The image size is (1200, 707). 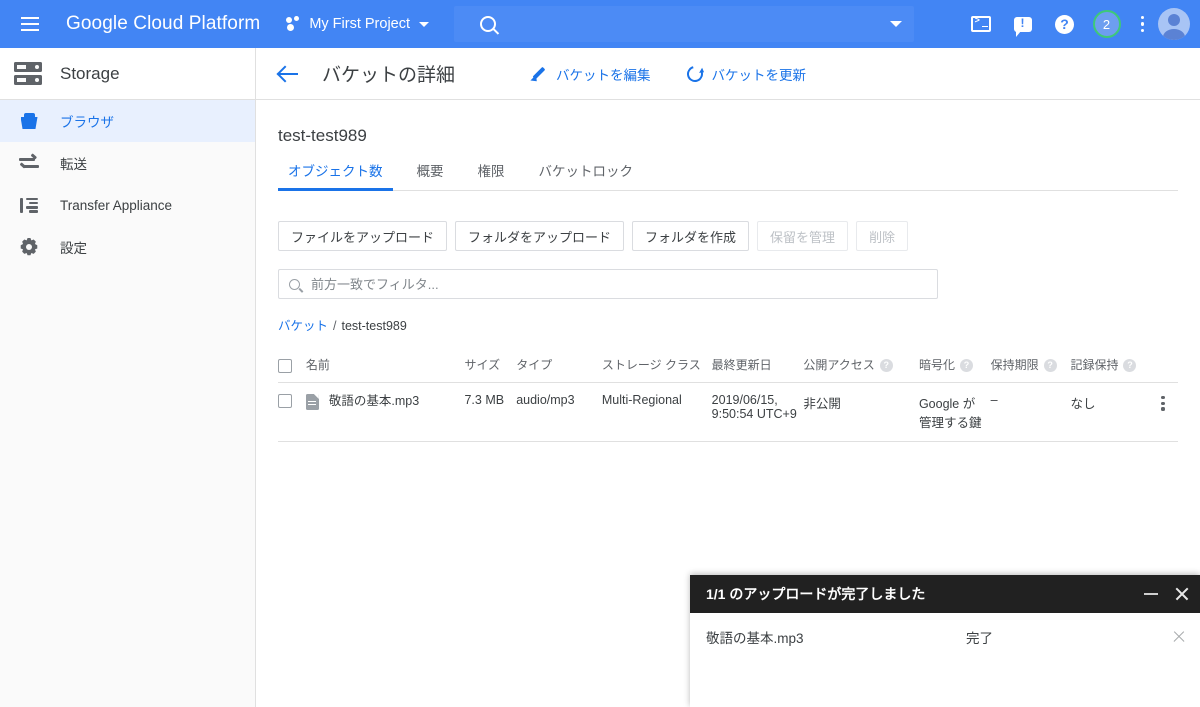 I want to click on cell-name: 敬語の基本.mp3, so click(x=385, y=412).